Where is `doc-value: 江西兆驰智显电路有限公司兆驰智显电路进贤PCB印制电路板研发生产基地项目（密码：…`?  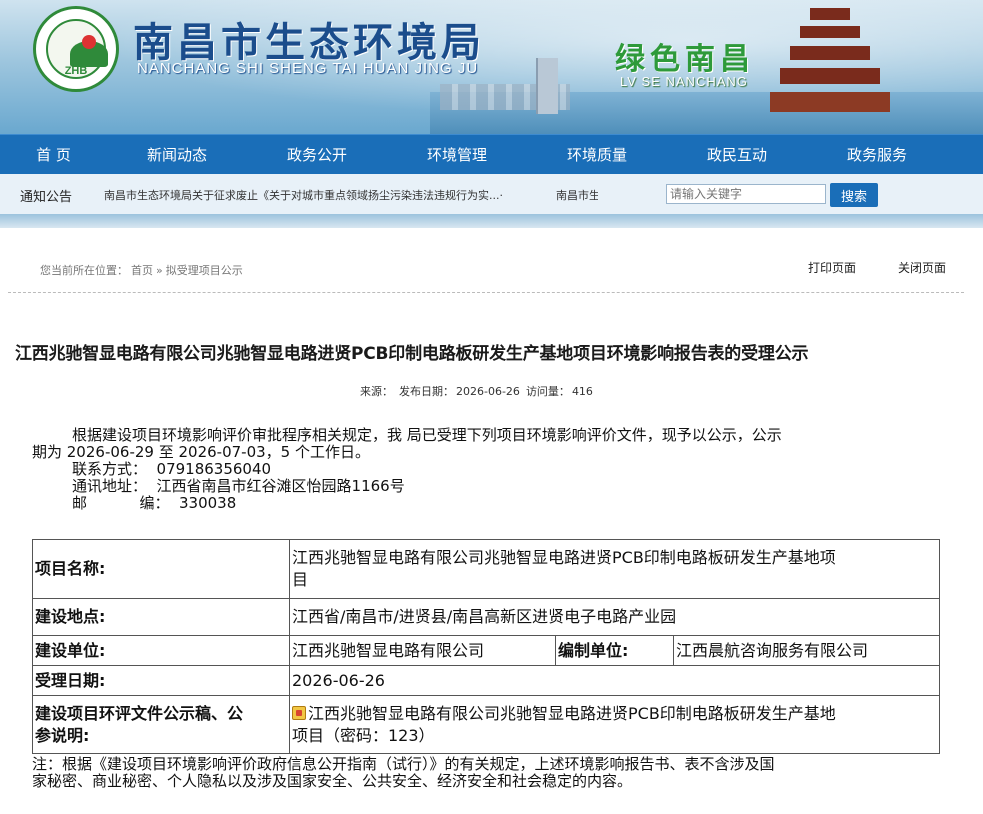
doc-value: 江西兆驰智显电路有限公司兆驰智显电路进贤PCB印制电路板研发生产基地项目（密码：… is located at coordinates (614, 724).